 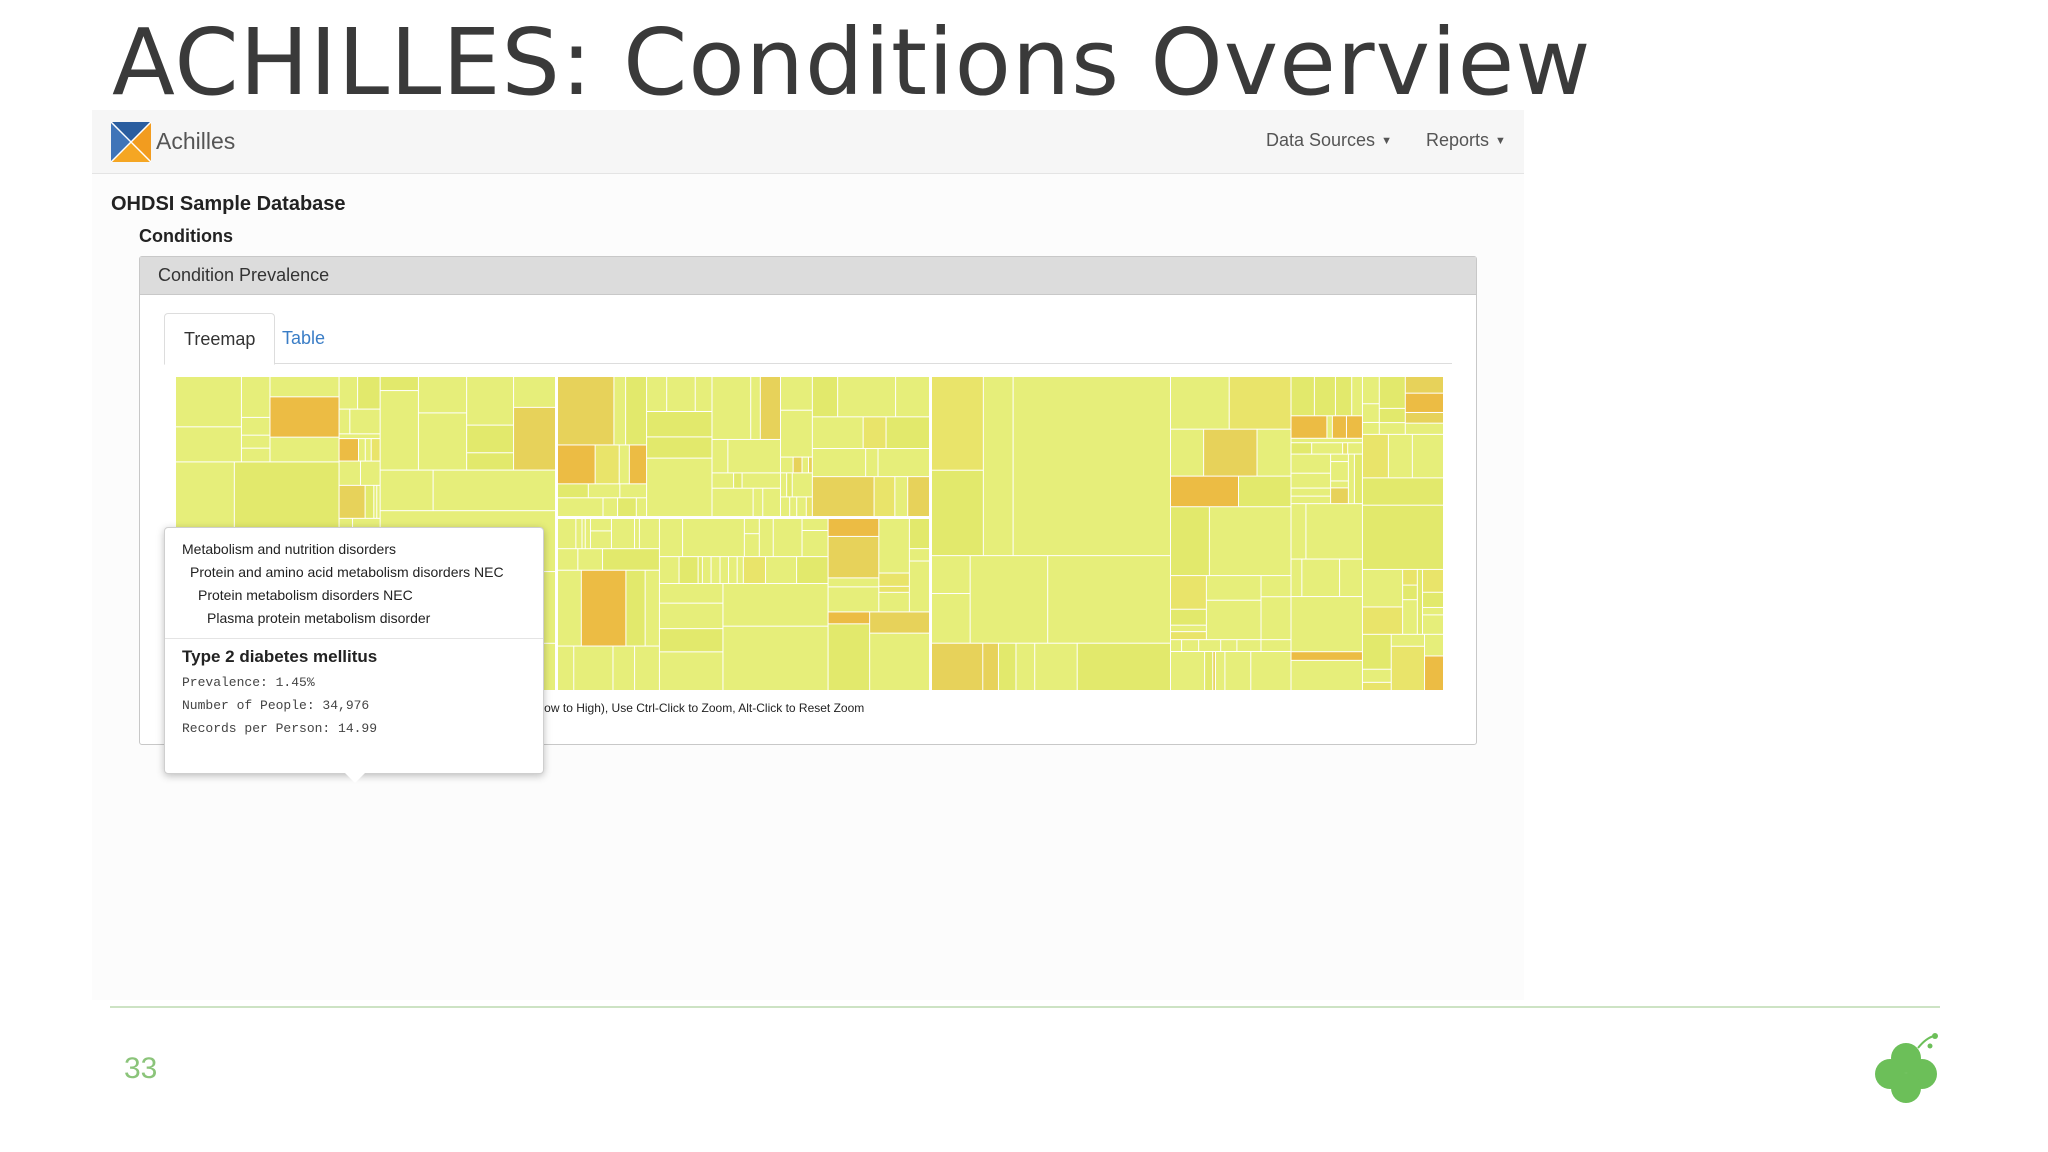 What do you see at coordinates (220, 339) in the screenshot?
I see `tab-treemap: Treemap` at bounding box center [220, 339].